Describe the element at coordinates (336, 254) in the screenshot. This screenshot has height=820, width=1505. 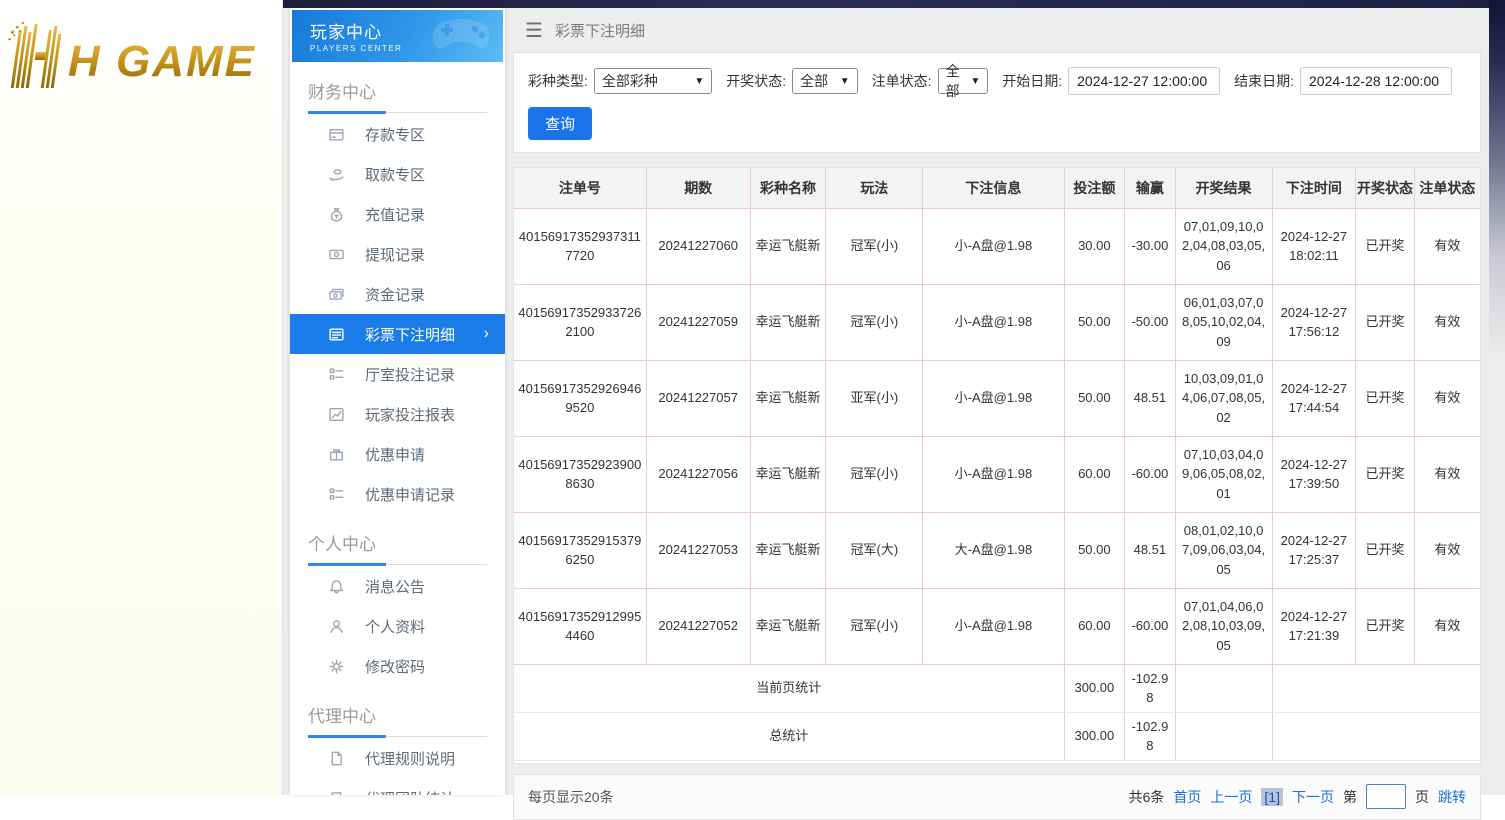
I see `banknote-icon` at that location.